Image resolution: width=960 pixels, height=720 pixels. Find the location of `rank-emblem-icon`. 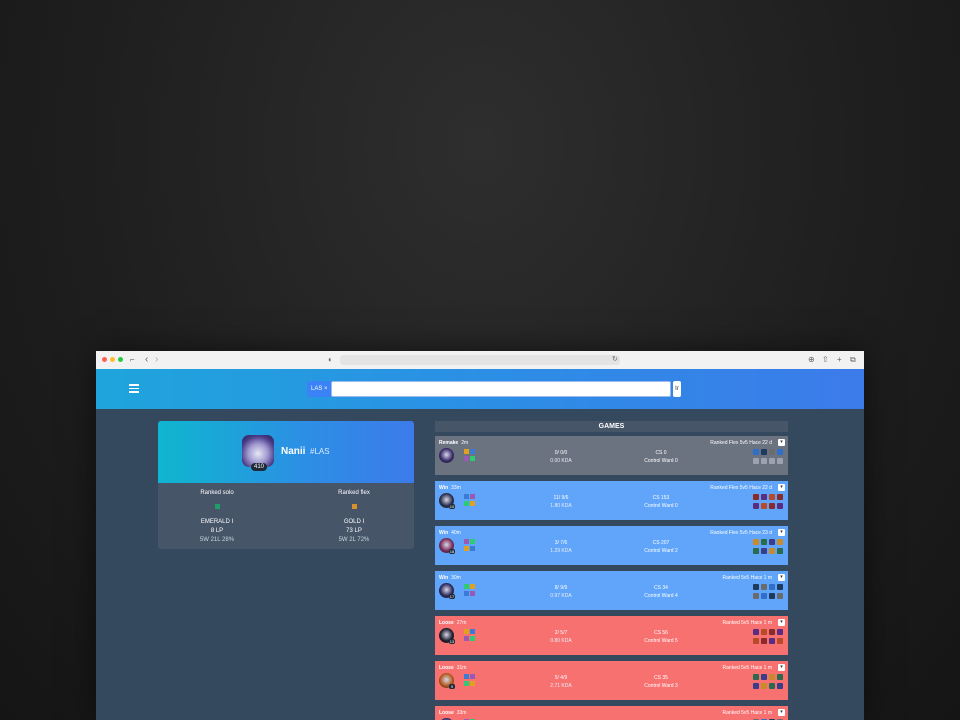

rank-emblem-icon is located at coordinates (217, 506).